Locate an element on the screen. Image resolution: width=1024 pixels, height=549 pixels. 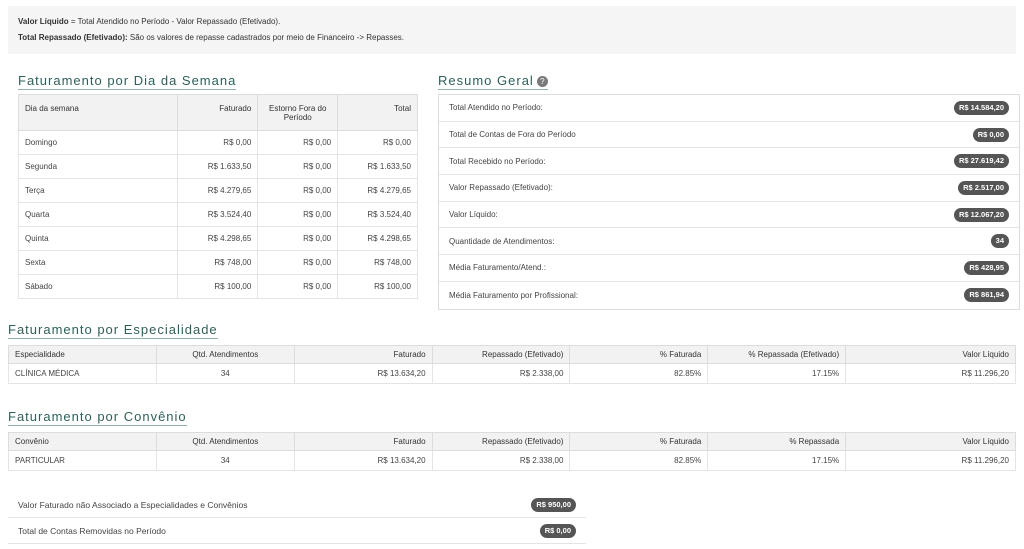
billed-cell: R$ 3.524,40 is located at coordinates (218, 214).